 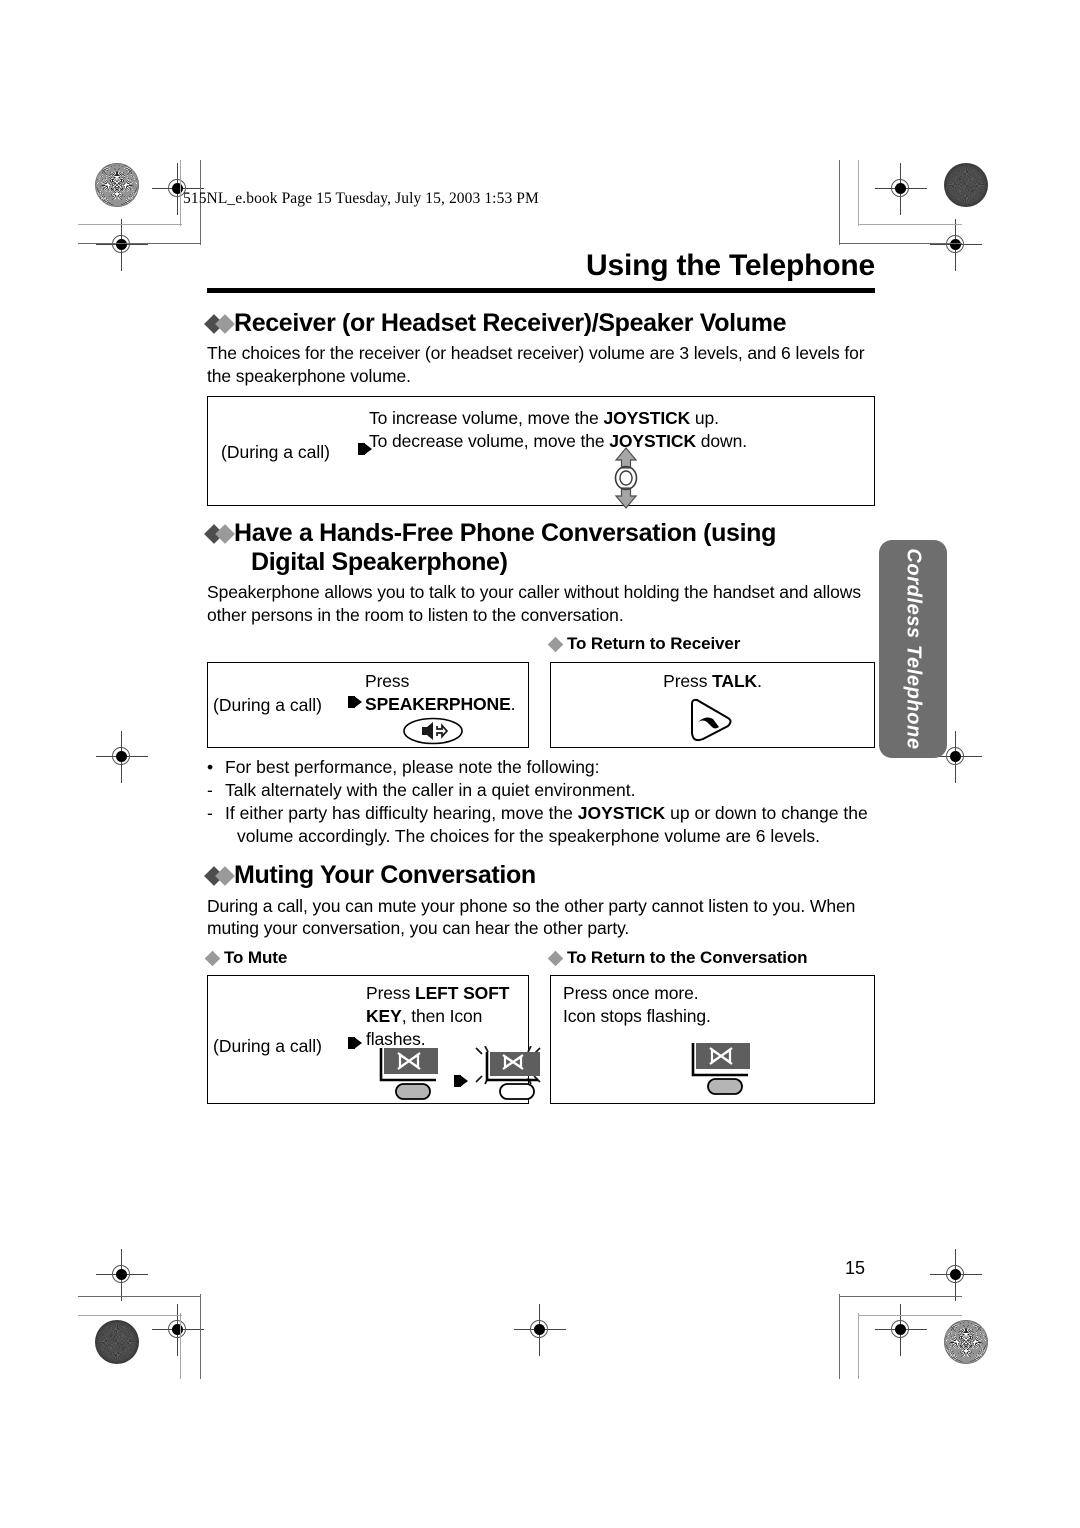 I want to click on side-tab-label: Cordless Telephone, so click(x=913, y=649).